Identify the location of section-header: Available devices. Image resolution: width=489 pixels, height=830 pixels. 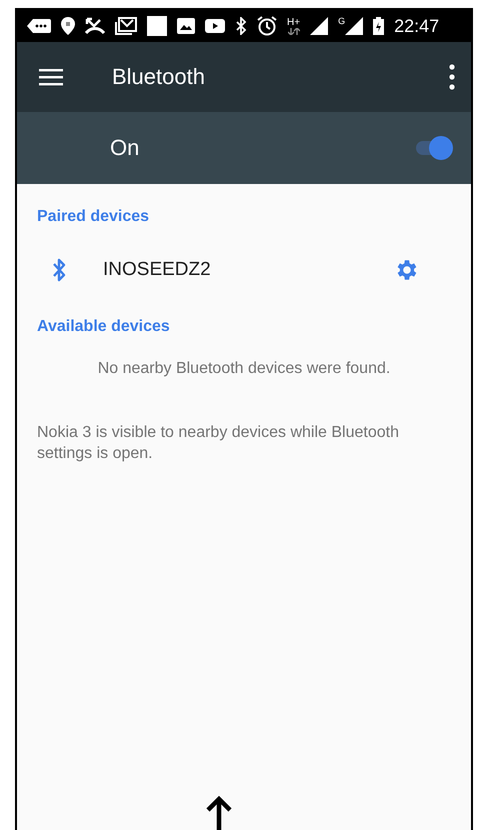
(104, 327).